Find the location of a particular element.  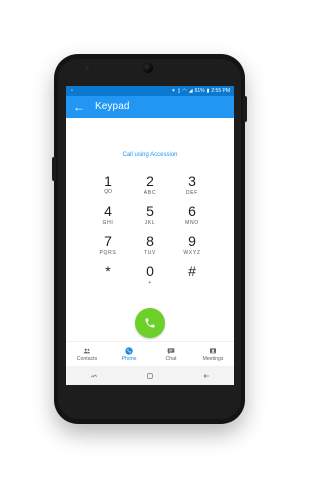

key-digit: * is located at coordinates (108, 271).